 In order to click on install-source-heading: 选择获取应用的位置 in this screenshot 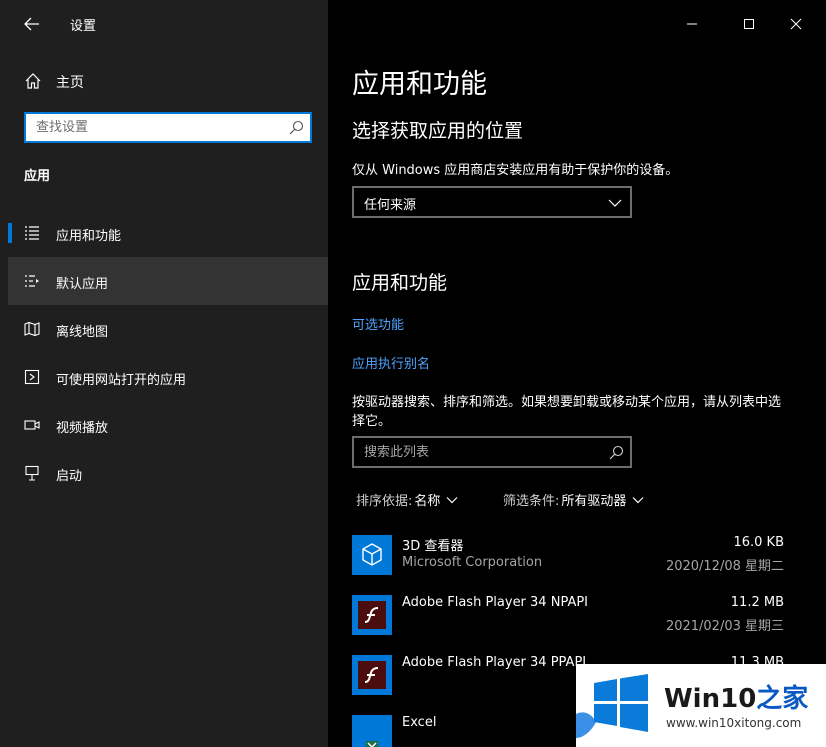, I will do `click(438, 131)`.